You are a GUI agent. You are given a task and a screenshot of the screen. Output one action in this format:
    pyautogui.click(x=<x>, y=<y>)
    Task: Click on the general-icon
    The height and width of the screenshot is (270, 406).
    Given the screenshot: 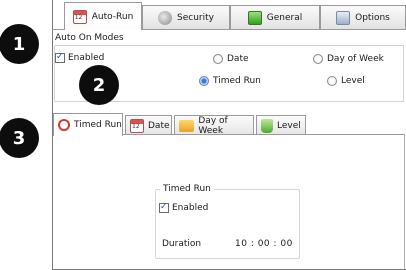 What is the action you would take?
    pyautogui.click(x=254, y=17)
    